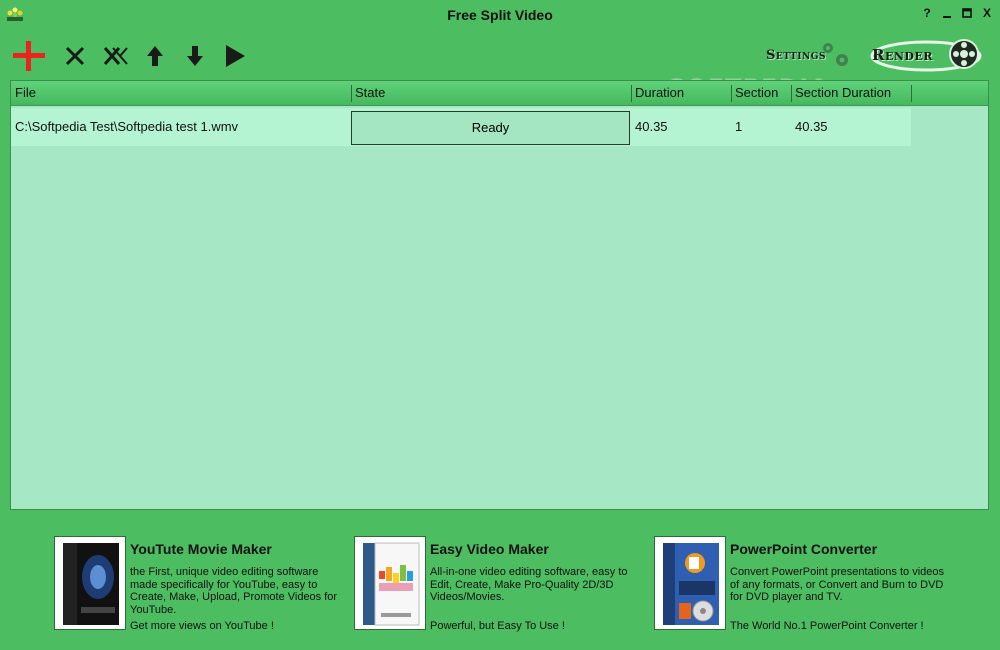 Image resolution: width=1000 pixels, height=650 pixels. I want to click on maximize-button, so click(967, 13).